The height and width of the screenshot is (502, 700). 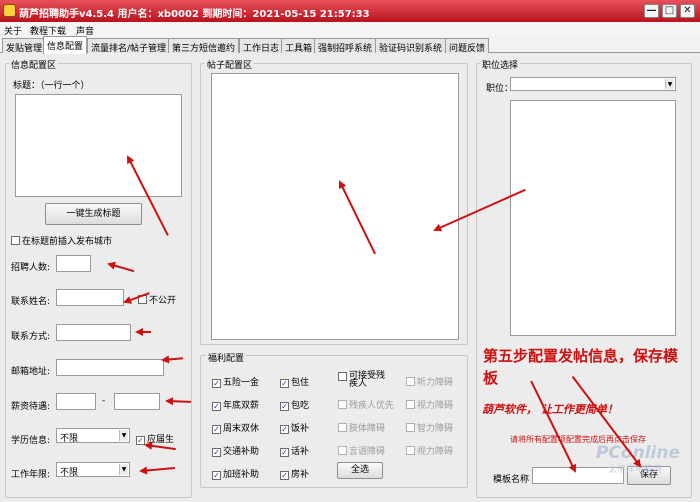 What do you see at coordinates (137, 401) in the screenshot?
I see `salary-max-input` at bounding box center [137, 401].